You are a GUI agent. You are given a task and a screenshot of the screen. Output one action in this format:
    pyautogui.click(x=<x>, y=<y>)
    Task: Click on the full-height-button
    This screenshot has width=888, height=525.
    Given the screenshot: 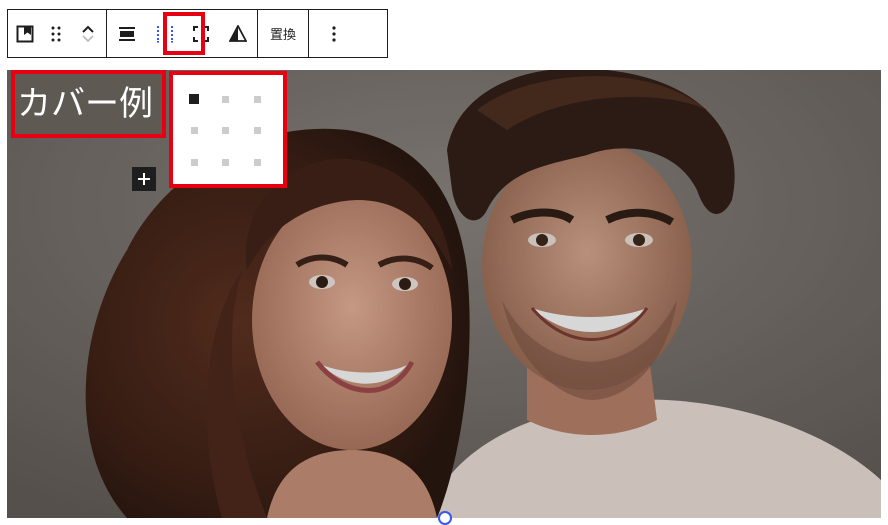 What is the action you would take?
    pyautogui.click(x=201, y=33)
    